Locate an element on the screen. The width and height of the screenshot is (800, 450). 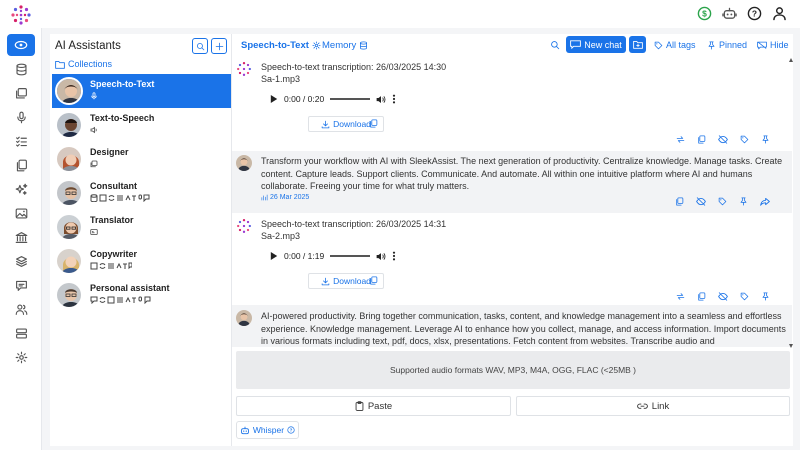
messages-icon is located at coordinates (21, 285).